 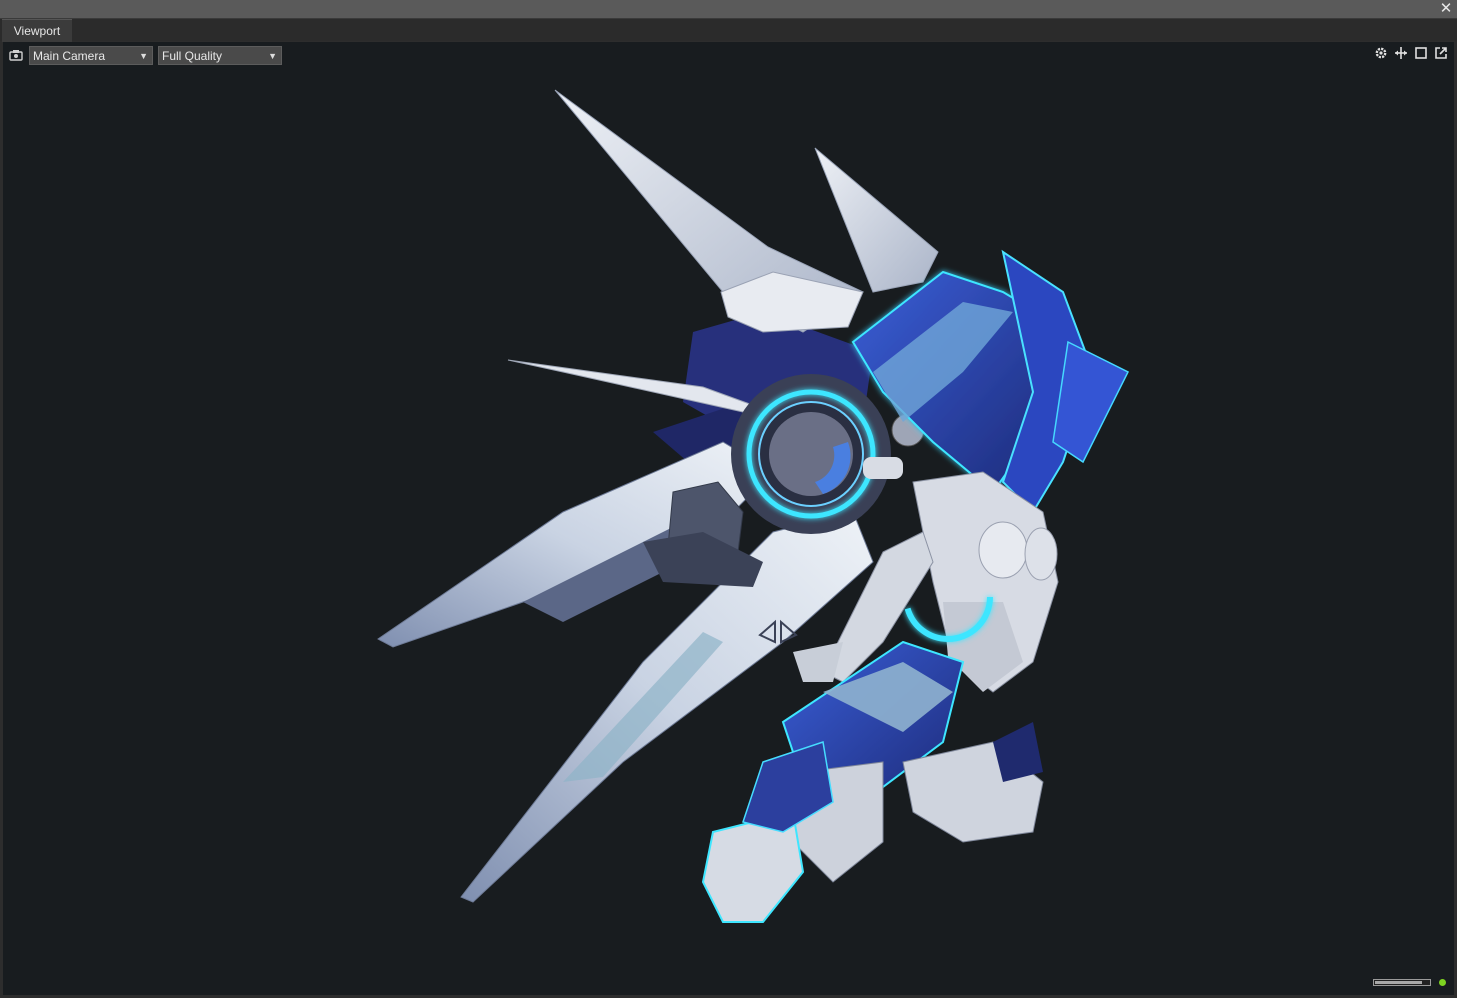 I want to click on render-progress-fill, so click(x=1399, y=982).